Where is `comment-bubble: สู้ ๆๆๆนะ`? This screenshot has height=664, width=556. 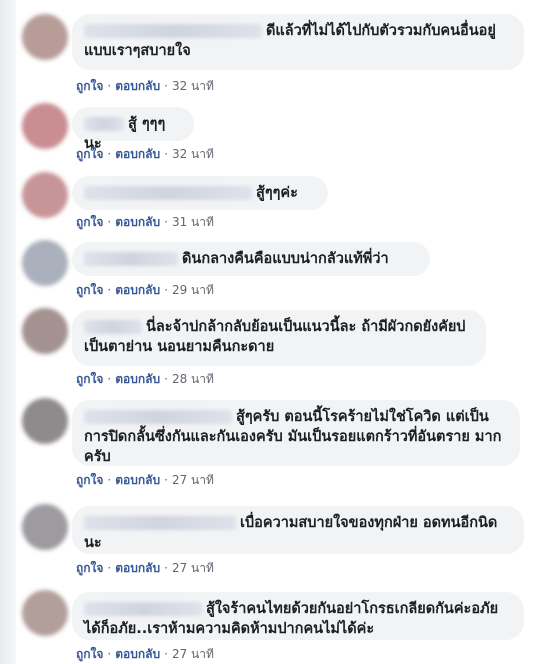 comment-bubble: สู้ ๆๆๆนะ is located at coordinates (133, 129).